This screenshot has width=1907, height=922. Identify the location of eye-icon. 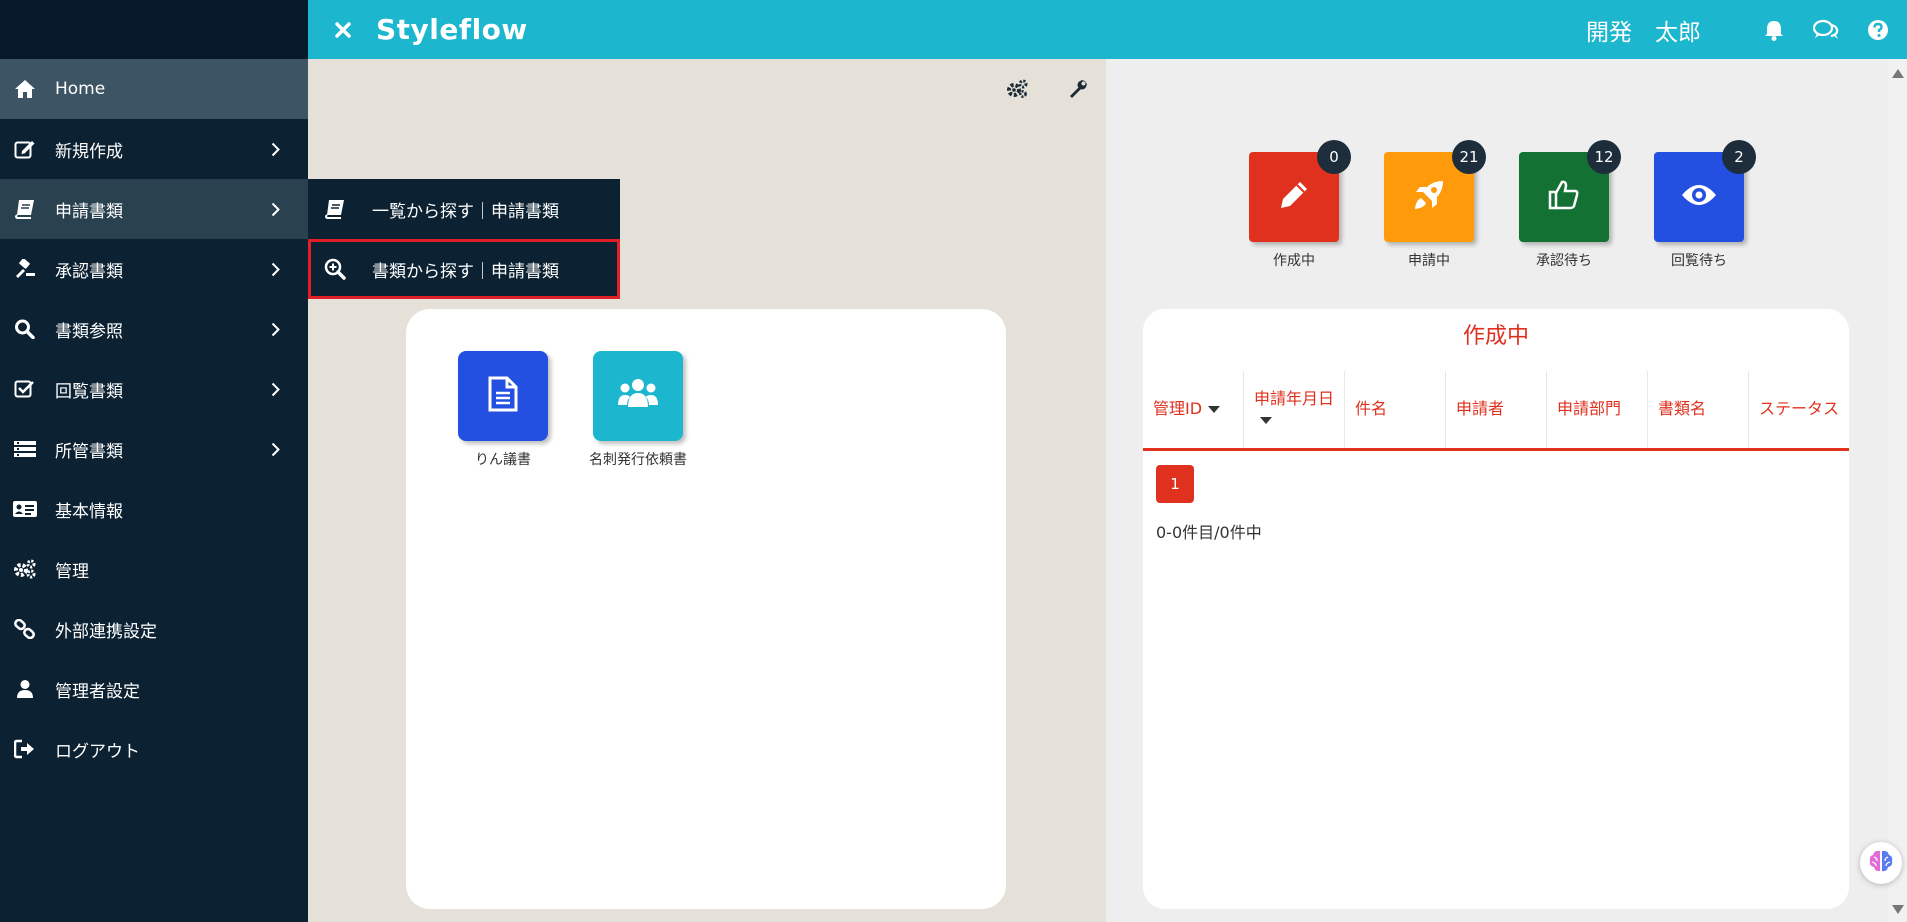
(1699, 197).